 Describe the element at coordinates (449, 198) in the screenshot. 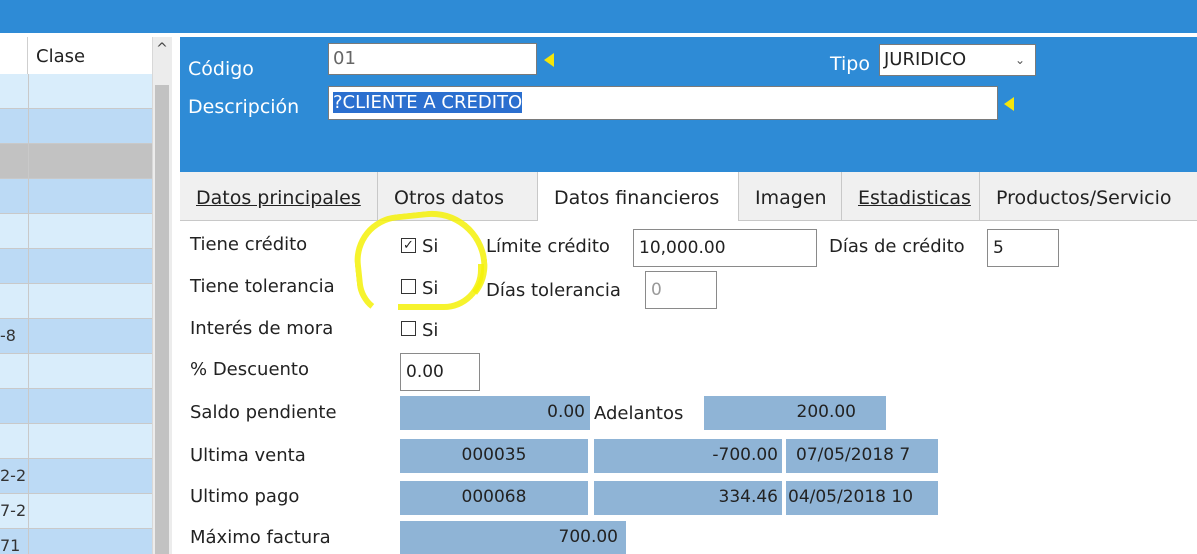

I see `tab-label: Otros datos` at that location.